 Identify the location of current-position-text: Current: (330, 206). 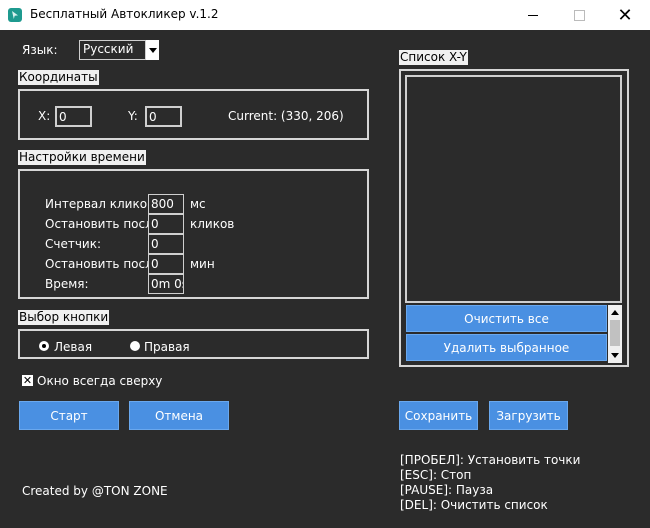
(286, 116).